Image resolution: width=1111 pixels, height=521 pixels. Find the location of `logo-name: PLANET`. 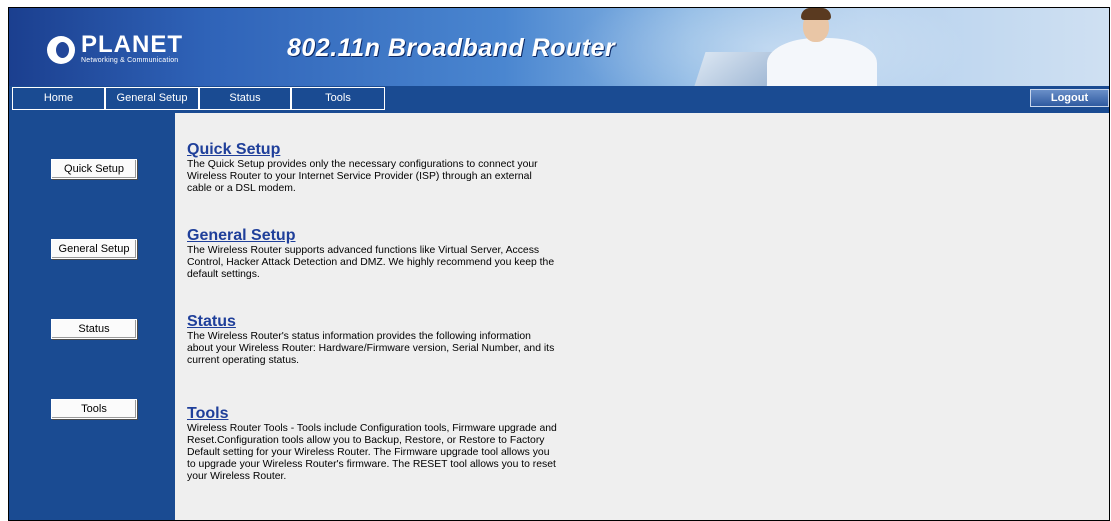

logo-name: PLANET is located at coordinates (132, 44).